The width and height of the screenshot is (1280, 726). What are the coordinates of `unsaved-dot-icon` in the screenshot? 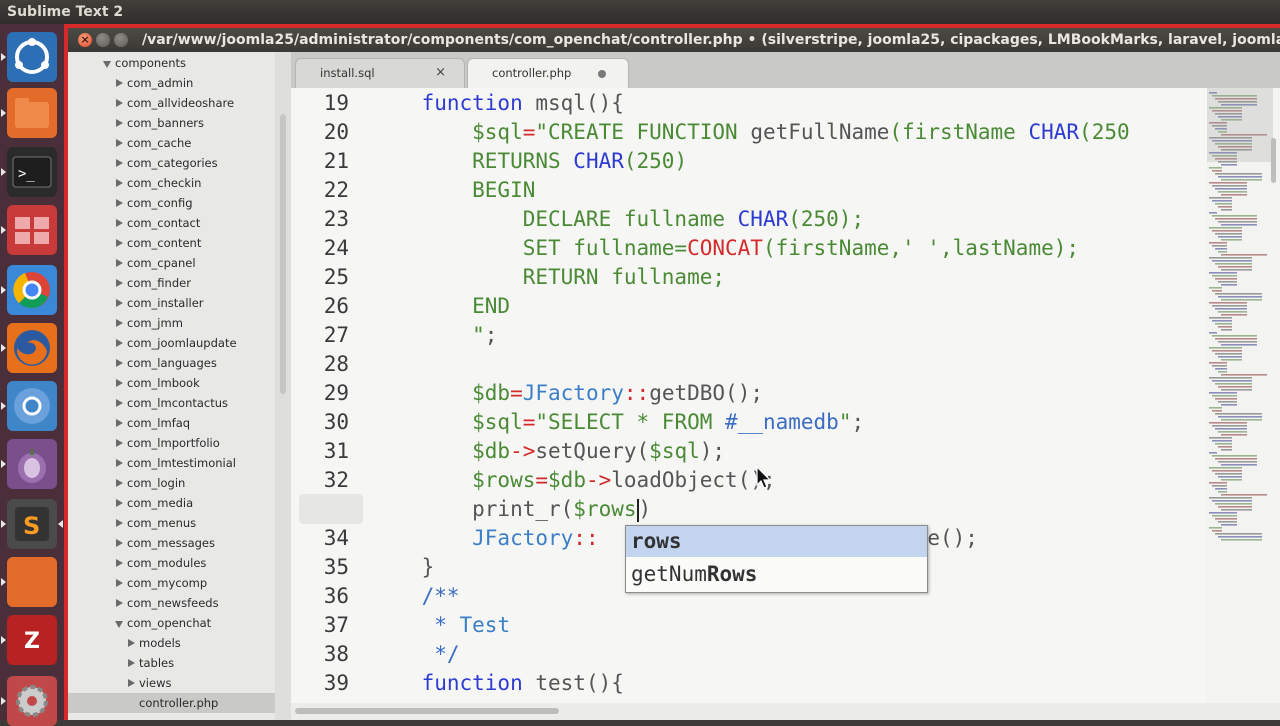 It's located at (602, 74).